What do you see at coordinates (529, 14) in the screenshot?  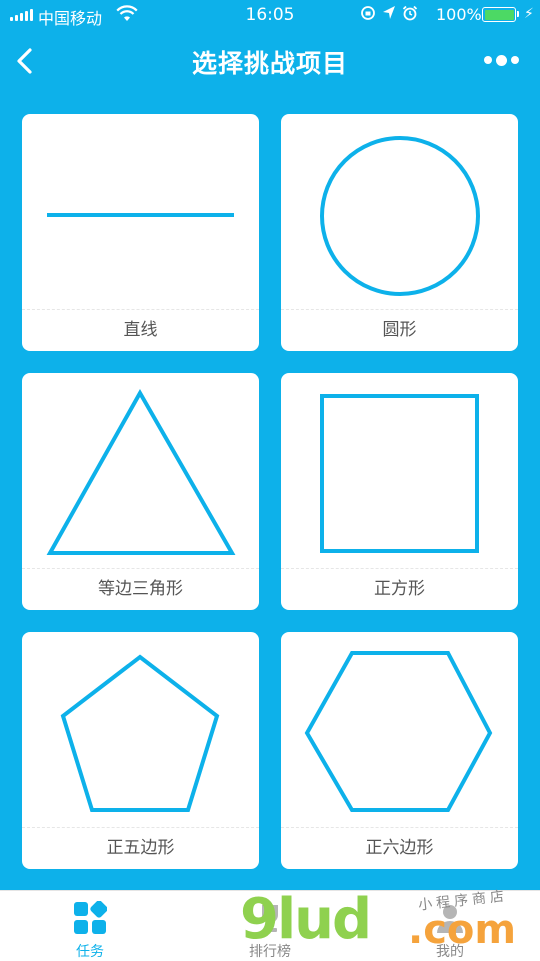 I see `charging-icon: ⚡` at bounding box center [529, 14].